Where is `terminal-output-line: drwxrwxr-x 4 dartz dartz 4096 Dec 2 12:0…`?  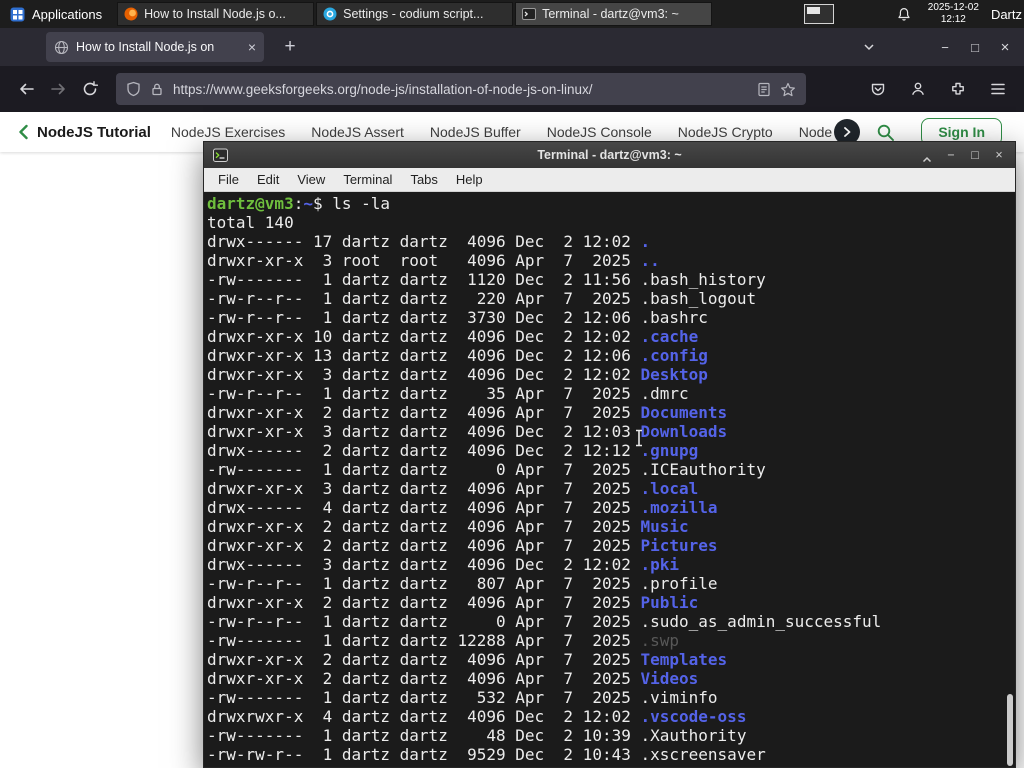
terminal-output-line: drwxrwxr-x 4 dartz dartz 4096 Dec 2 12:0… is located at coordinates (477, 716).